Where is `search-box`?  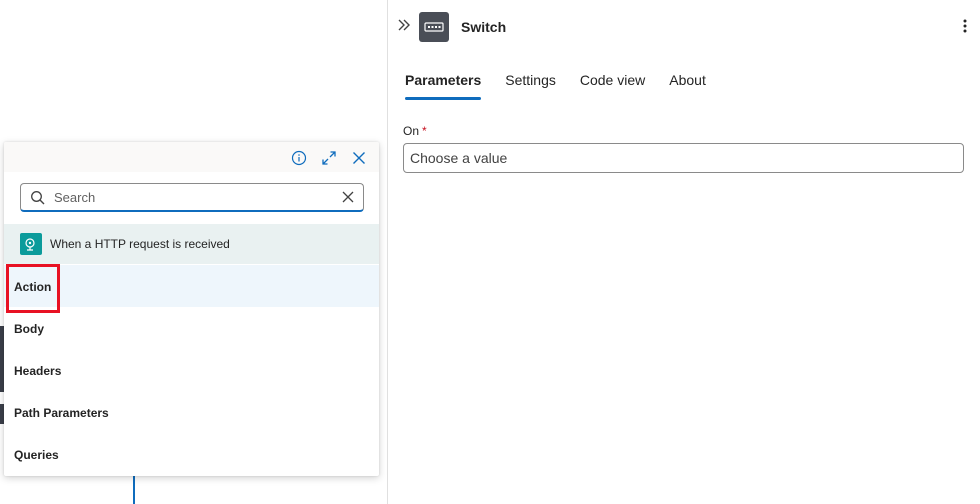 search-box is located at coordinates (192, 197).